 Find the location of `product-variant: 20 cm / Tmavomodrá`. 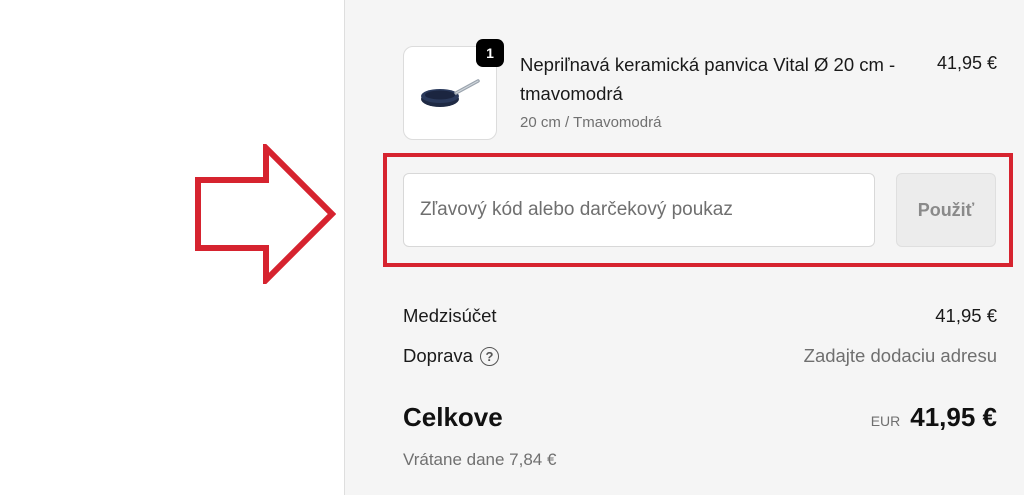

product-variant: 20 cm / Tmavomodrá is located at coordinates (591, 122).